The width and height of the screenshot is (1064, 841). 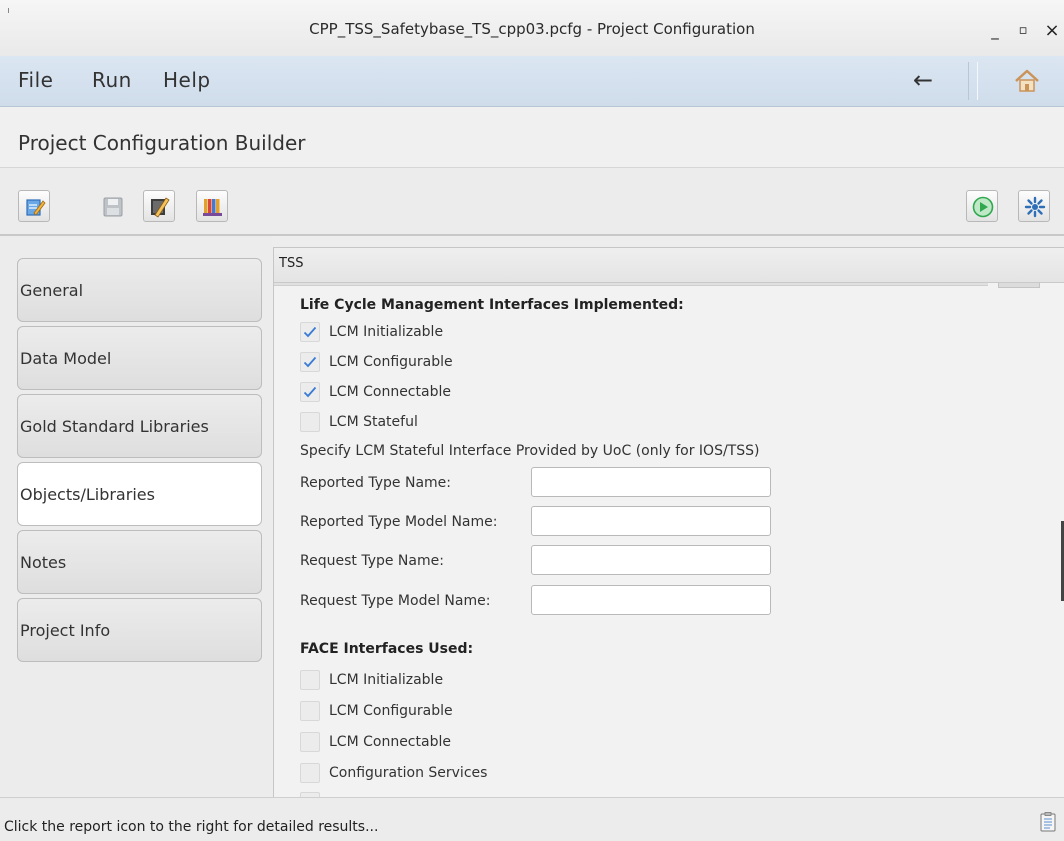 I want to click on close-button: ×, so click(x=1052, y=31).